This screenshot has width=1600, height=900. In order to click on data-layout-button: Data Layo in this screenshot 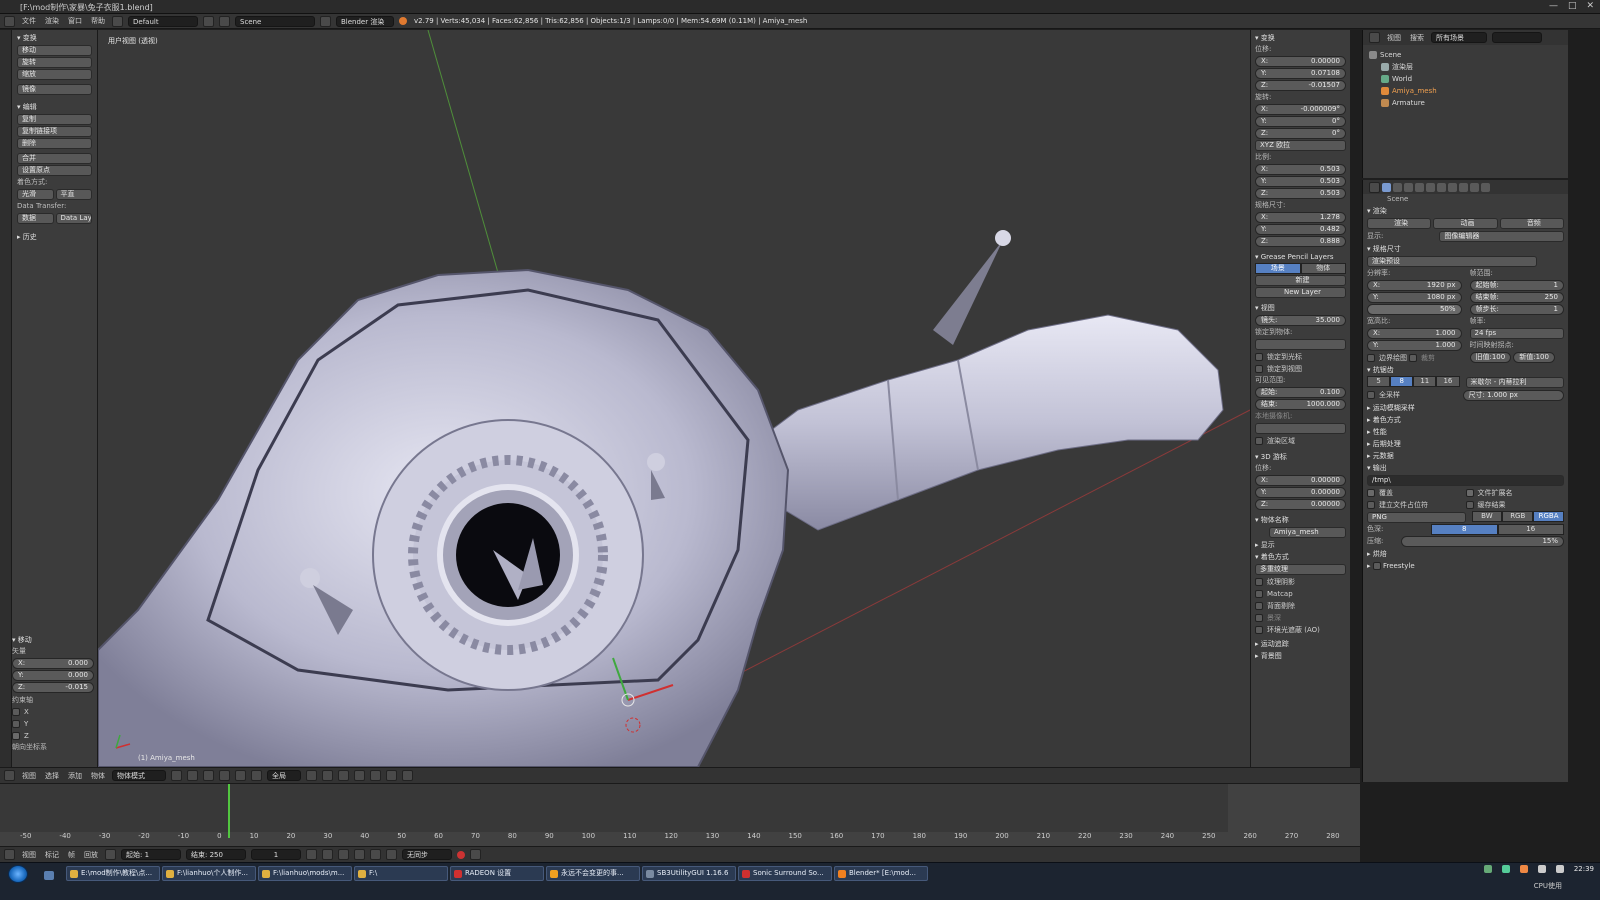, I will do `click(73, 218)`.